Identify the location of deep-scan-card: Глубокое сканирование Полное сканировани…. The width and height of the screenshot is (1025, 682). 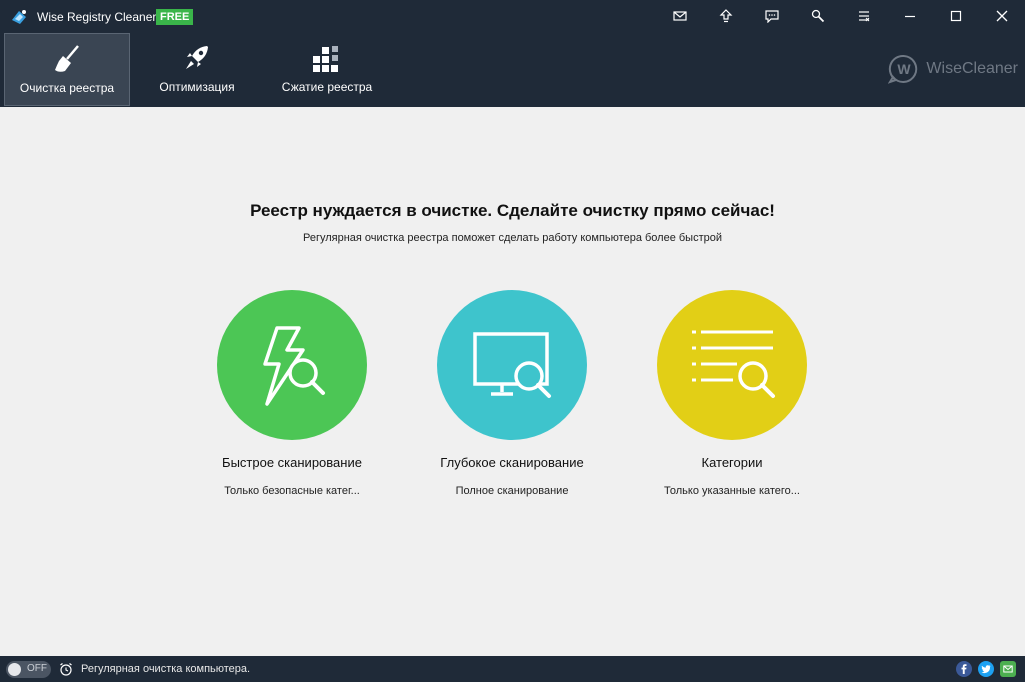
(512, 393).